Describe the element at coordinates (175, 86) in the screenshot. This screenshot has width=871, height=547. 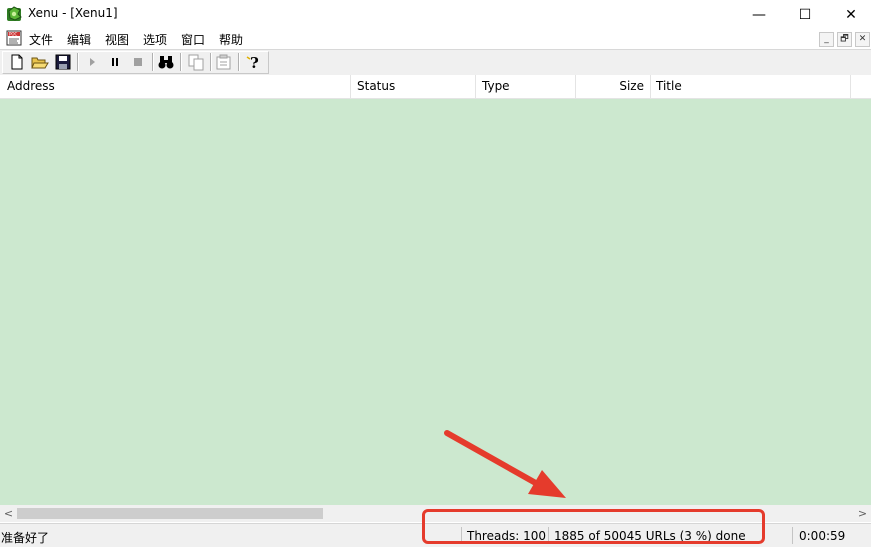
I see `column-header-address: Address` at that location.